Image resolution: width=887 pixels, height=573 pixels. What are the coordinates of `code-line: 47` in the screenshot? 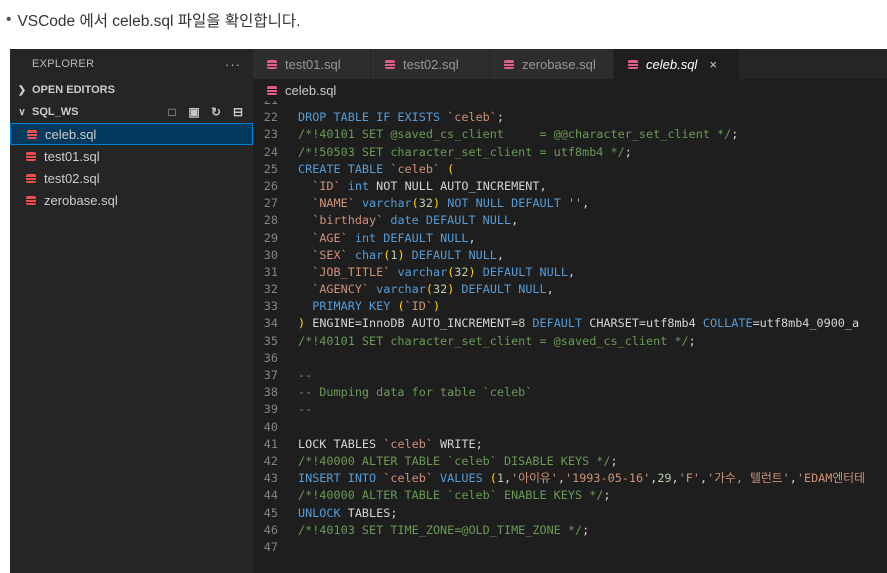 It's located at (570, 547).